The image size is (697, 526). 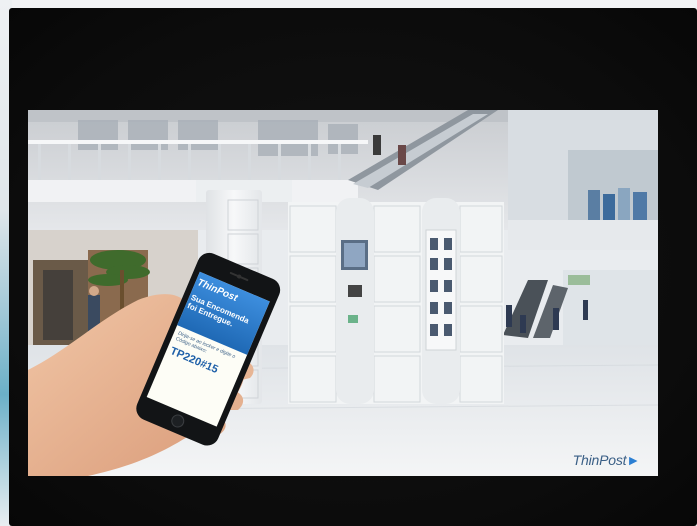 What do you see at coordinates (218, 310) in the screenshot?
I see `phone-headline: Sua Encomenda foi Entregue.` at bounding box center [218, 310].